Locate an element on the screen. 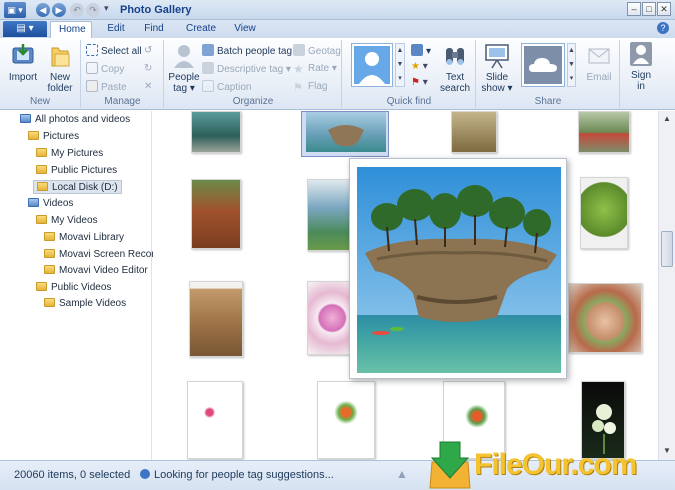 The width and height of the screenshot is (675, 490). nav-movavi-screen-recorder: Movavi Screen Recorde is located at coordinates (105, 255).